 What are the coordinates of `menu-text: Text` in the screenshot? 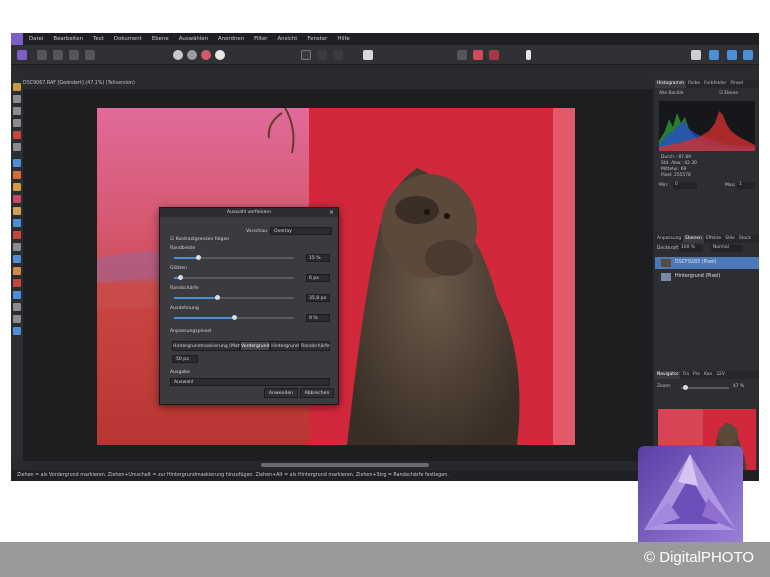 It's located at (98, 39).